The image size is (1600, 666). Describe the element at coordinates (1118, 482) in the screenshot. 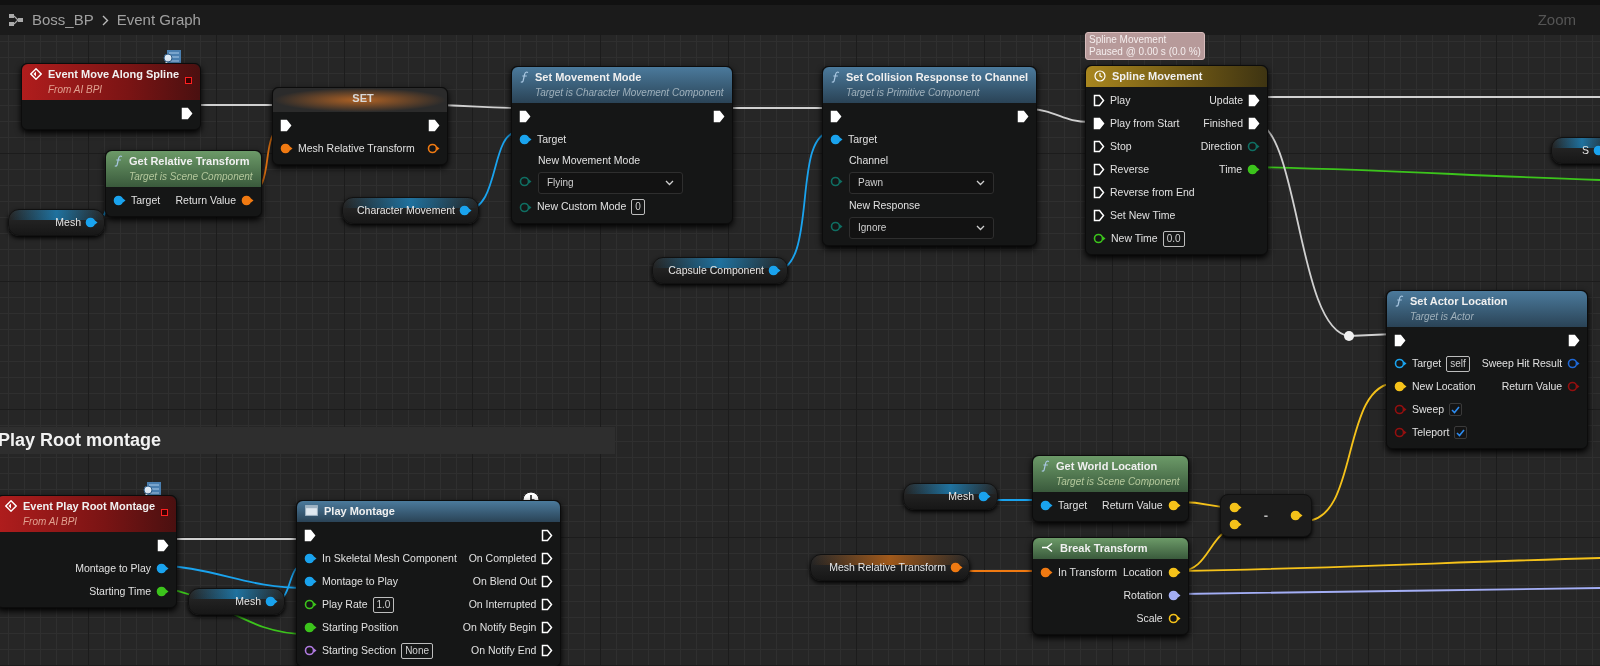

I see `node-subtitle: Target is Scene Component` at that location.